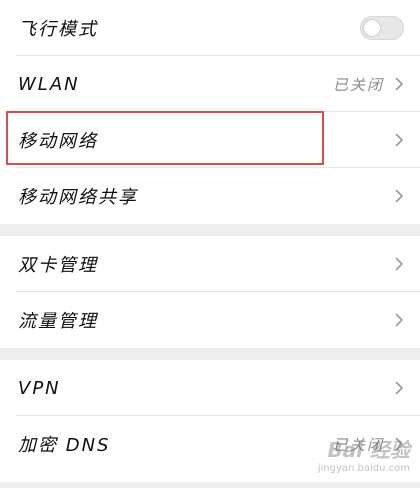 The image size is (420, 488). Describe the element at coordinates (64, 445) in the screenshot. I see `private-dns-label: 加密 DNS` at that location.